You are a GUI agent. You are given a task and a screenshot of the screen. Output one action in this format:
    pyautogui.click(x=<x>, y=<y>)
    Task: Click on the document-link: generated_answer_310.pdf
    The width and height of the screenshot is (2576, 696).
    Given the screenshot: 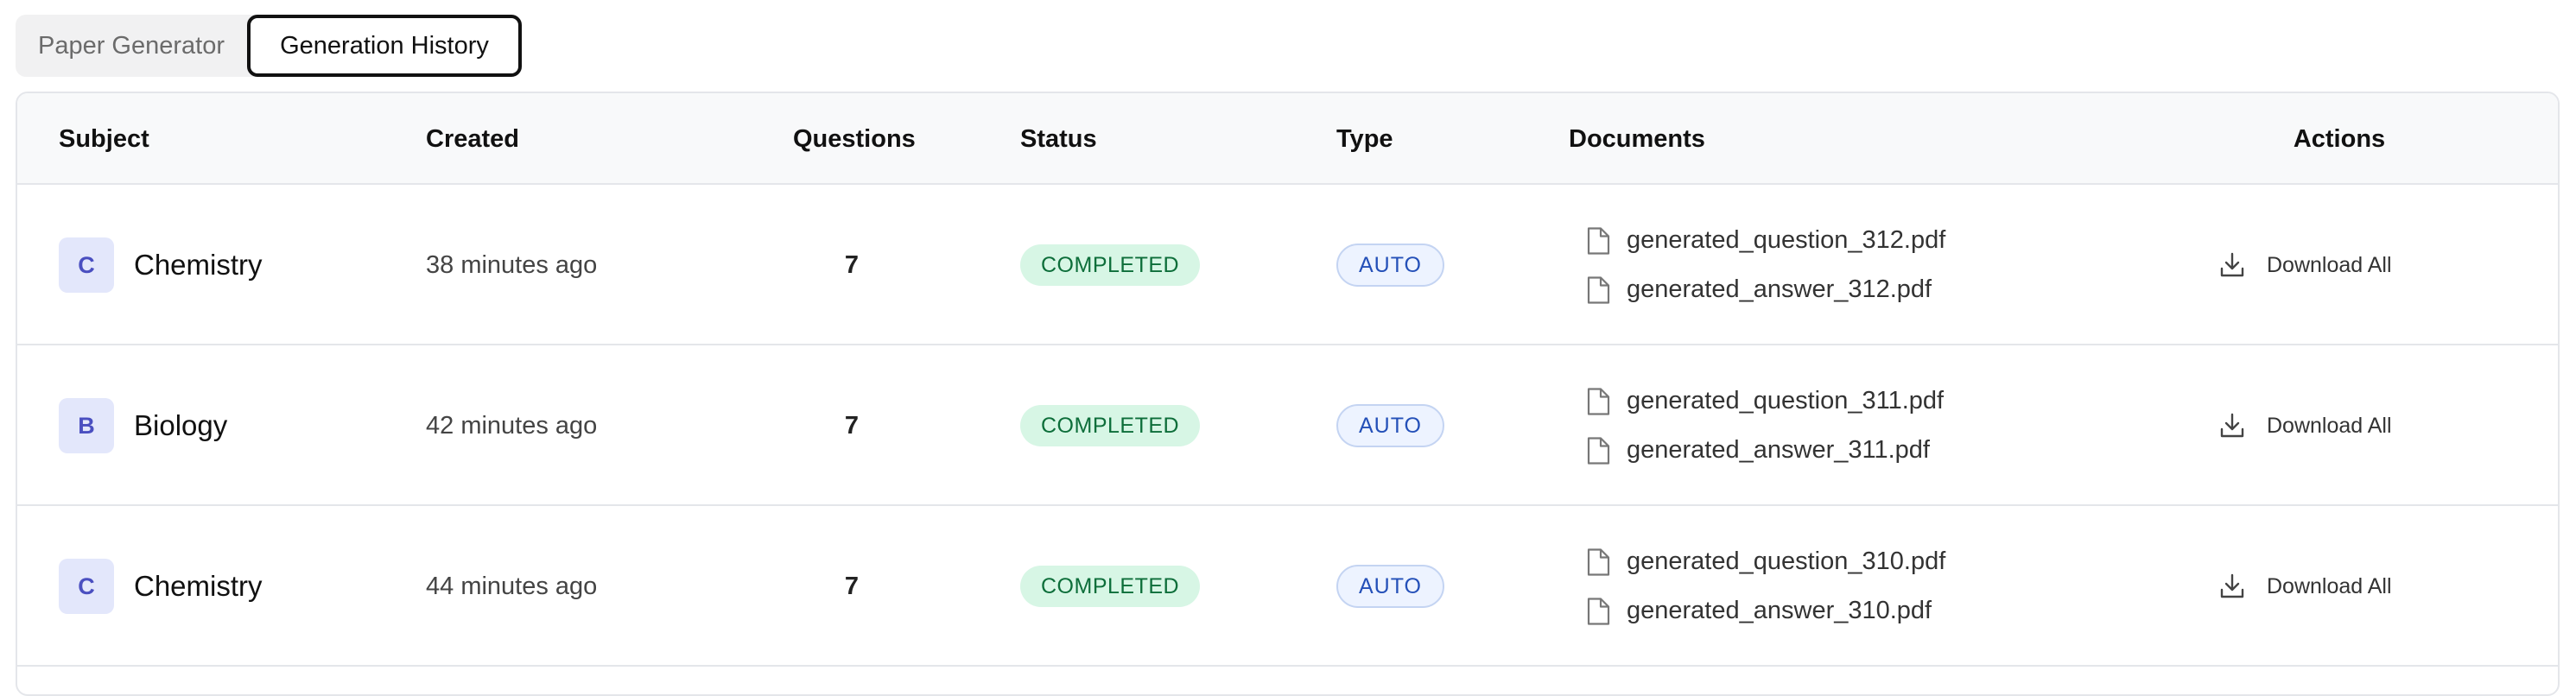 What is the action you would take?
    pyautogui.click(x=1765, y=611)
    